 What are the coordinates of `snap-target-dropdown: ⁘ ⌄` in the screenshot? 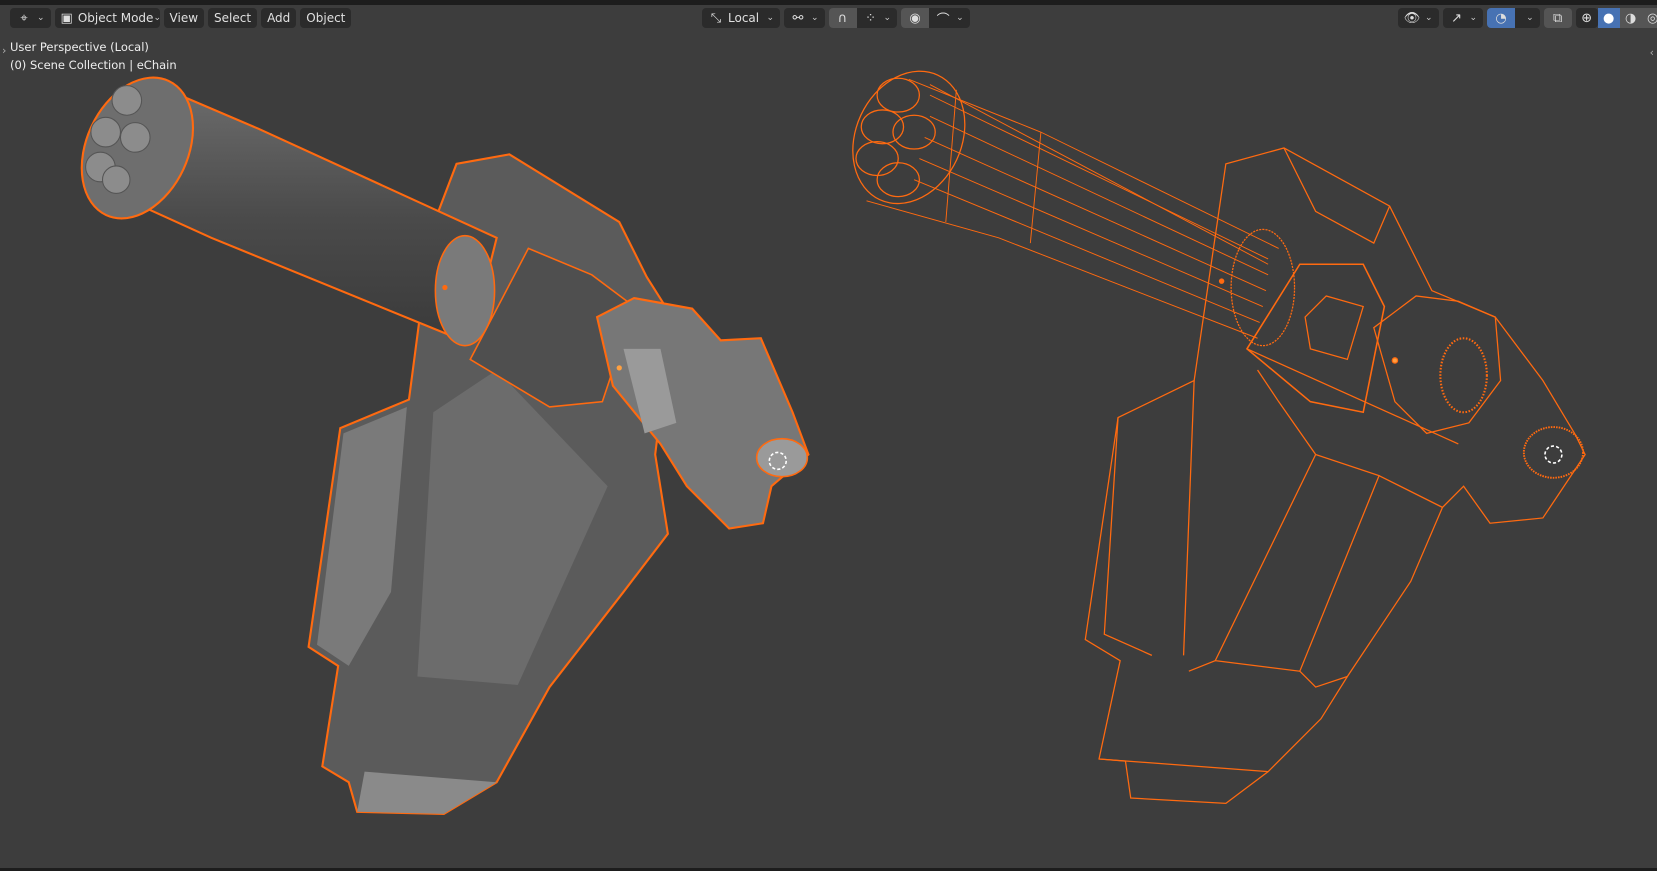 It's located at (877, 18).